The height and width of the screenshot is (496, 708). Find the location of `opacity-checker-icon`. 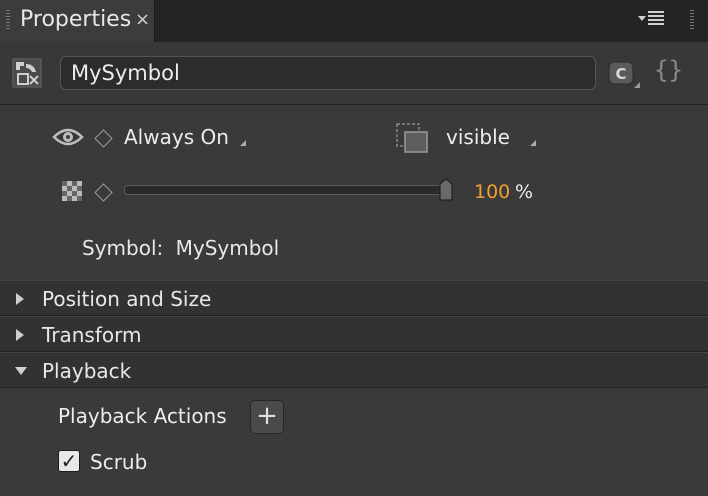

opacity-checker-icon is located at coordinates (72, 191).